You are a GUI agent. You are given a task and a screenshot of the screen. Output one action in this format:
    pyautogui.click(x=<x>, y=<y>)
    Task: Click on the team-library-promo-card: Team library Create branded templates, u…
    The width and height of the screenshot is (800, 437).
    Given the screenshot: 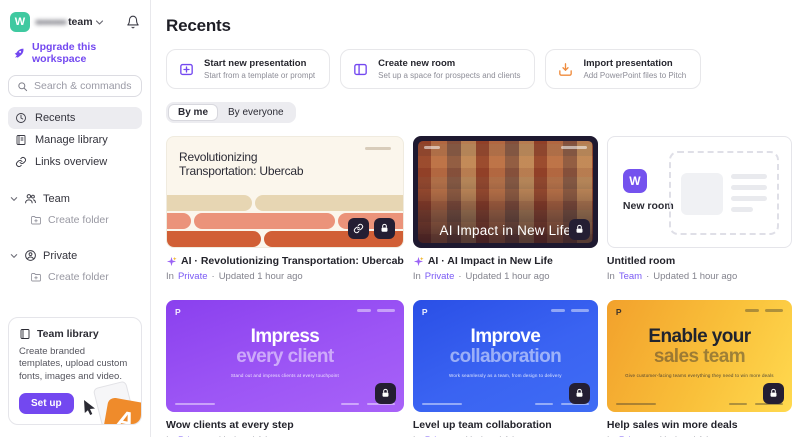 What is the action you would take?
    pyautogui.click(x=75, y=370)
    